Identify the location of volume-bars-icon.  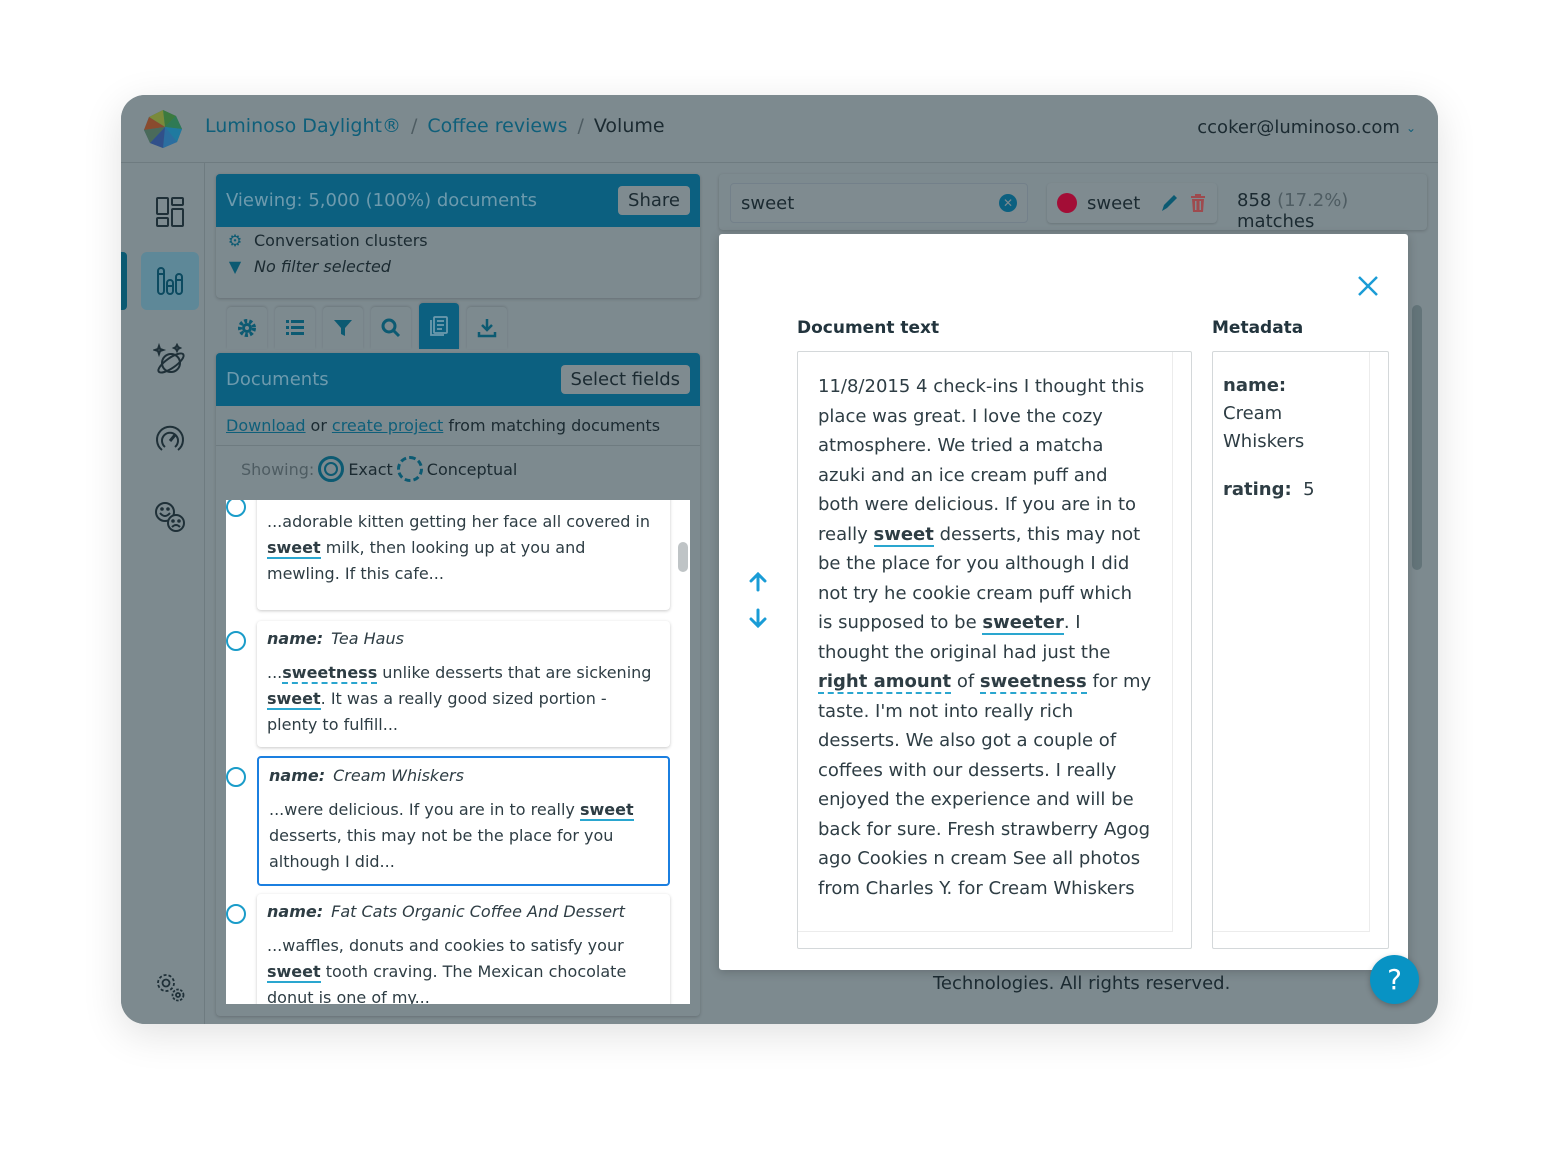
(170, 281).